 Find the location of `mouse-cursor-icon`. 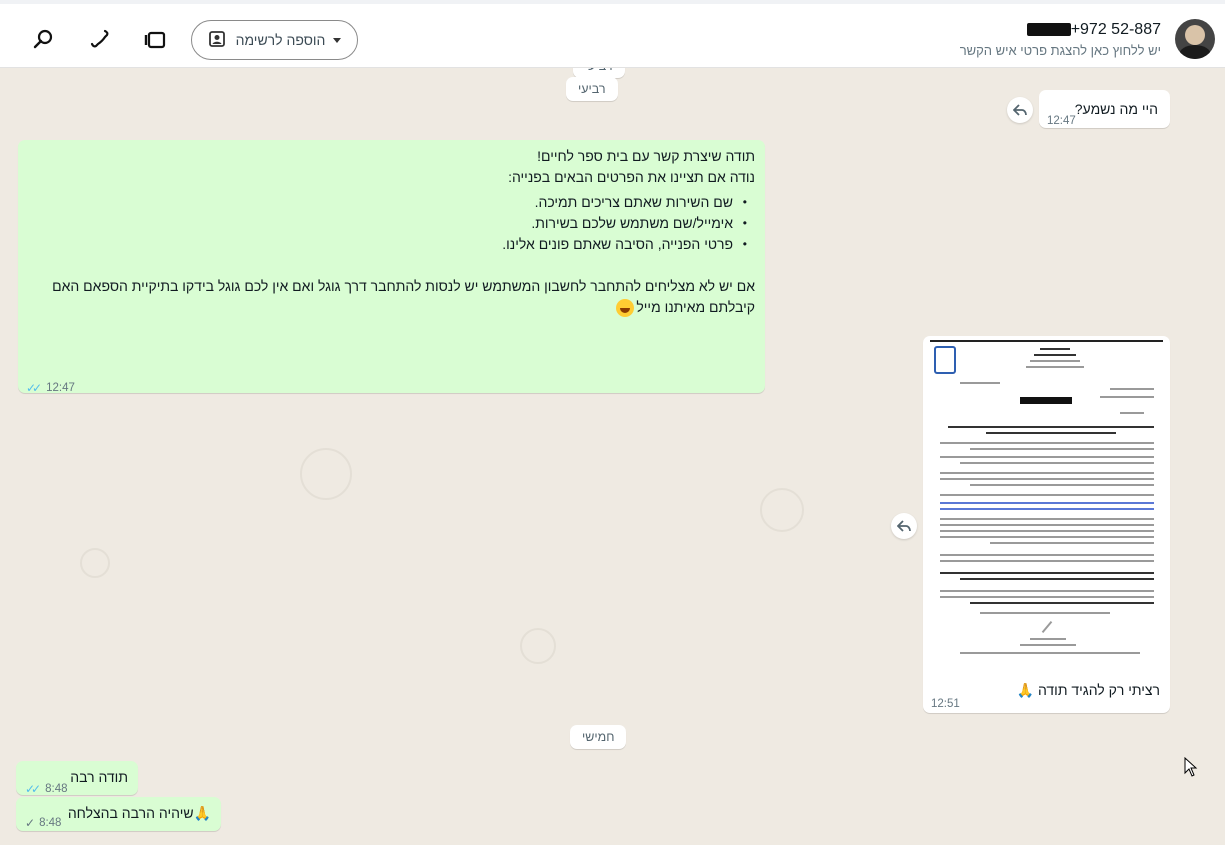

mouse-cursor-icon is located at coordinates (1191, 769).